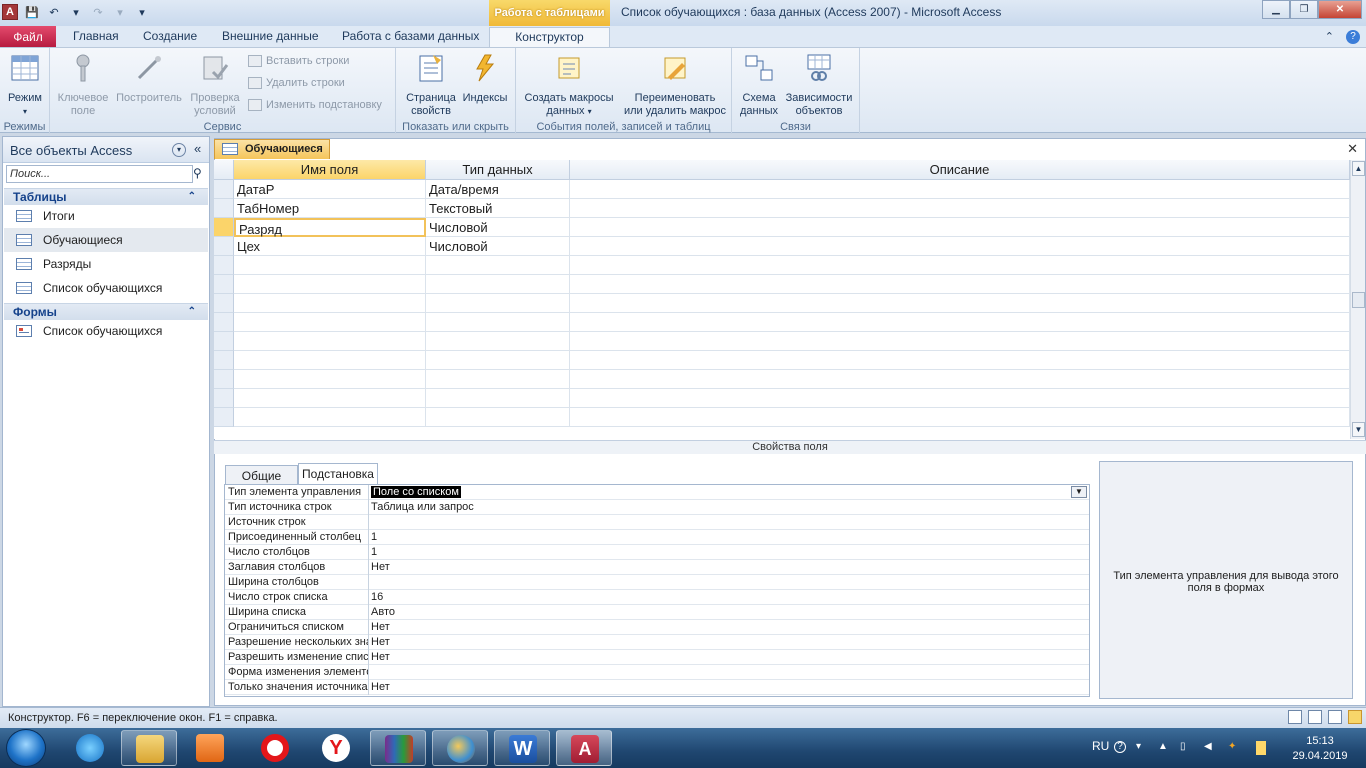 This screenshot has height=768, width=1366. Describe the element at coordinates (106, 264) in the screenshot. I see `nav-item-razryady: Разряды` at that location.